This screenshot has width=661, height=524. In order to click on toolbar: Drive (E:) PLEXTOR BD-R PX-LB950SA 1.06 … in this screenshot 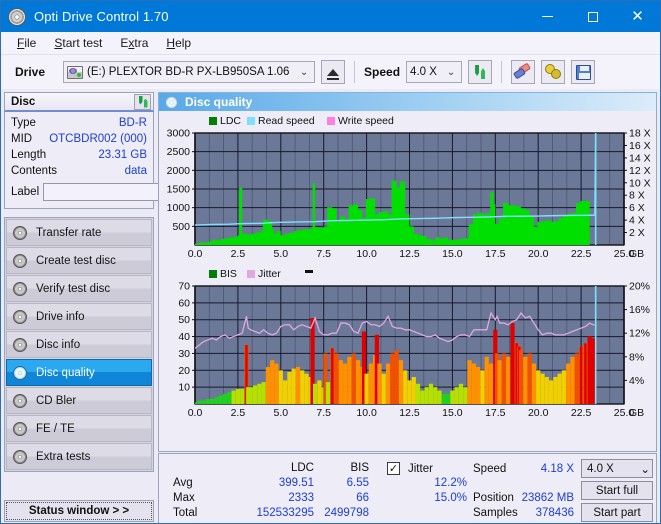, I will do `click(330, 72)`.